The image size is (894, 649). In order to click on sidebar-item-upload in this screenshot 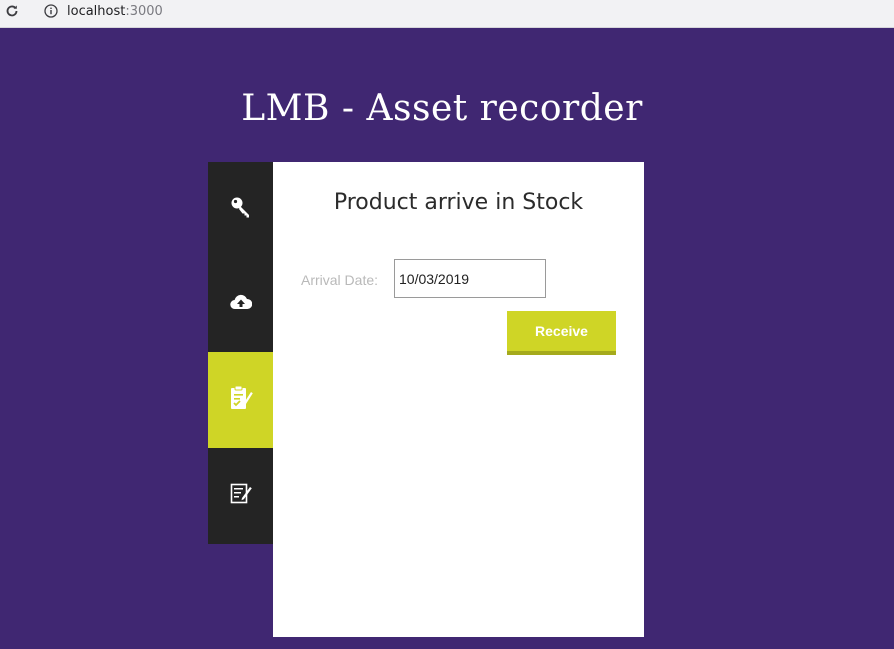, I will do `click(240, 304)`.